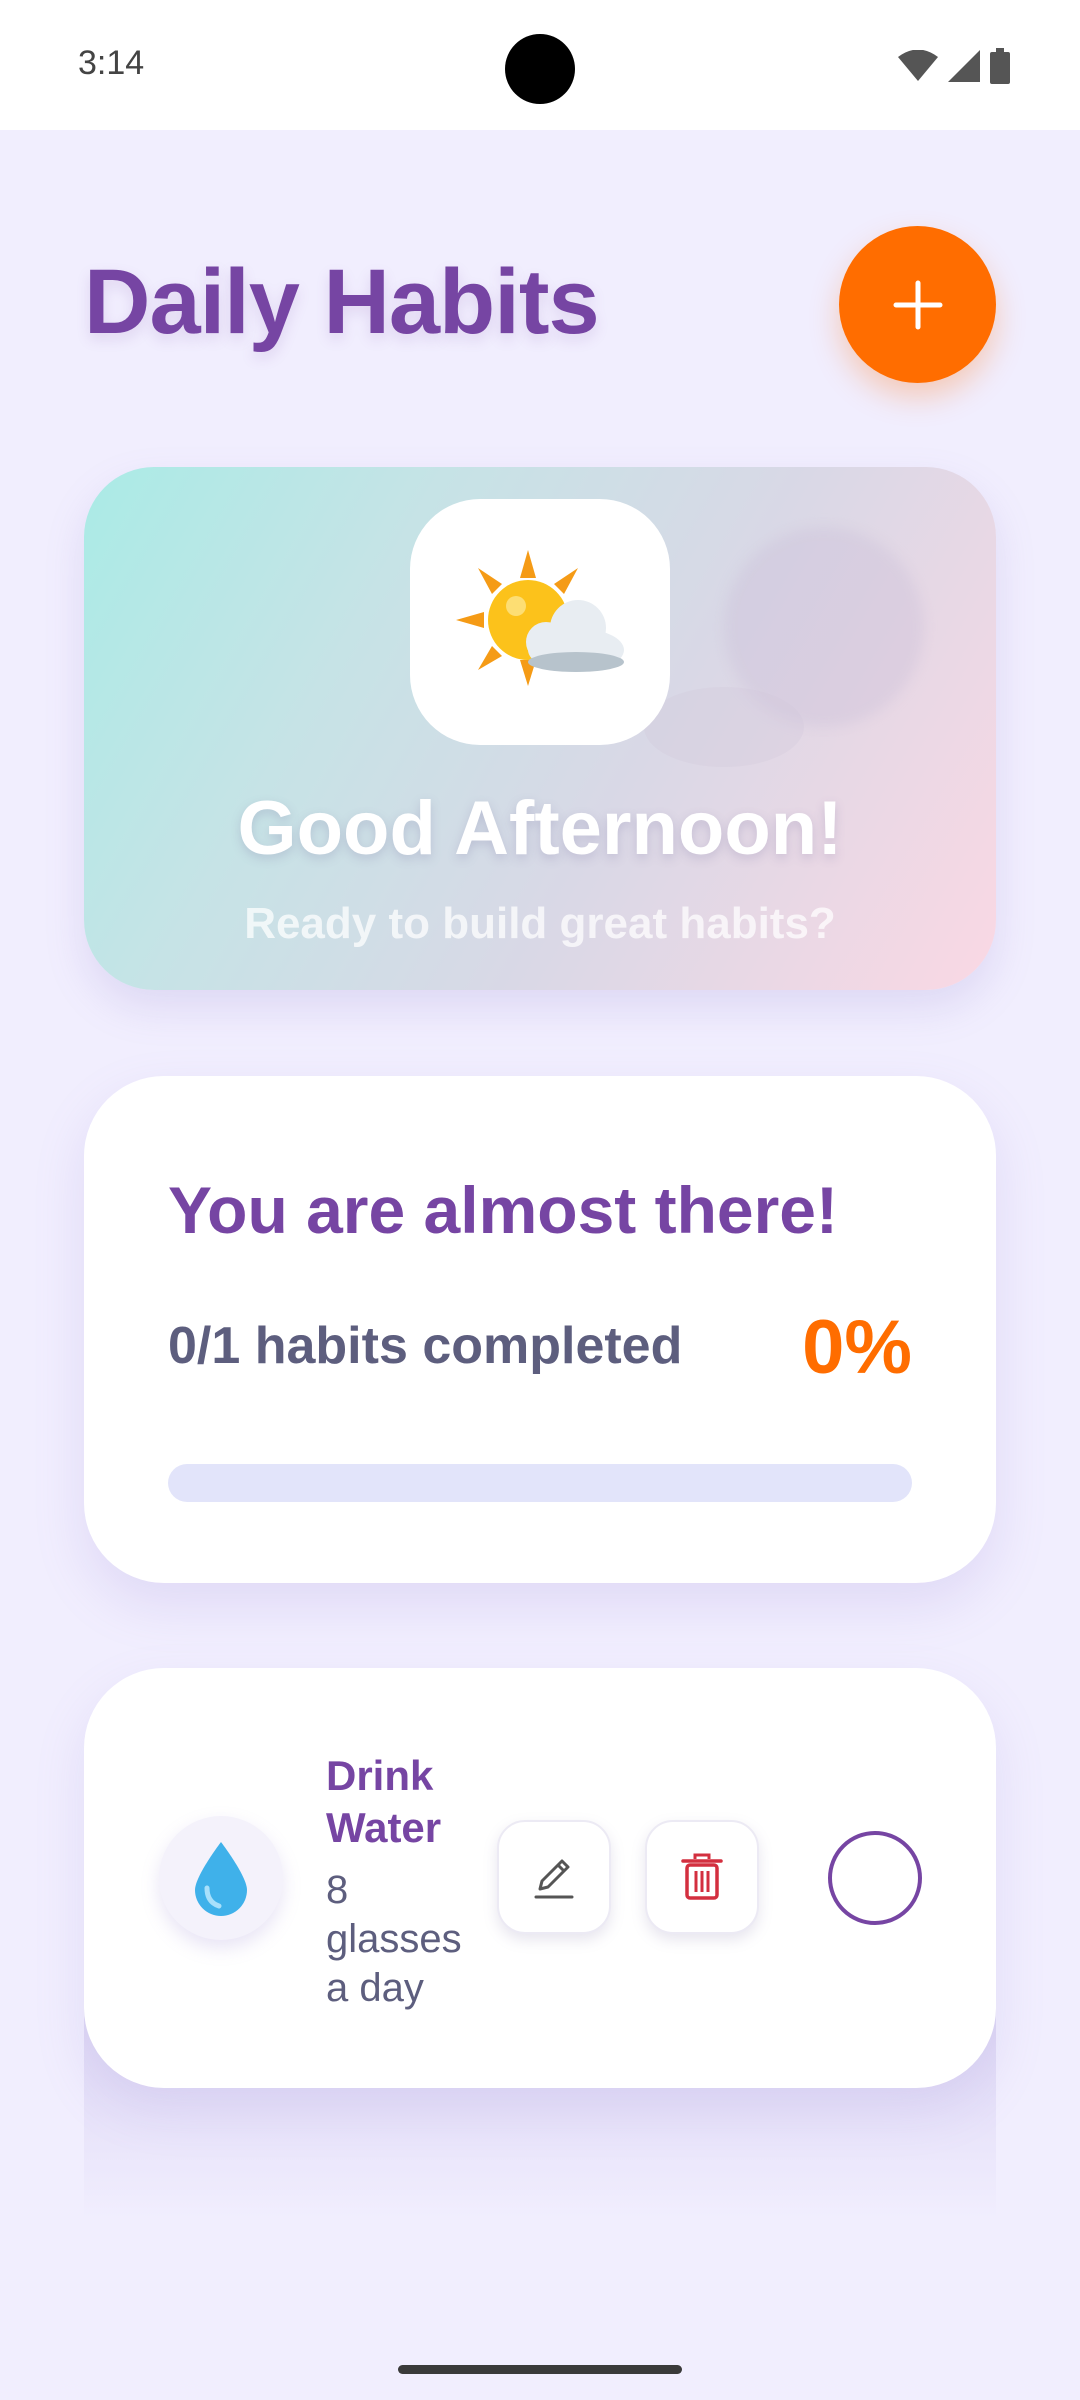 The height and width of the screenshot is (2400, 1080). I want to click on status-icons, so click(954, 66).